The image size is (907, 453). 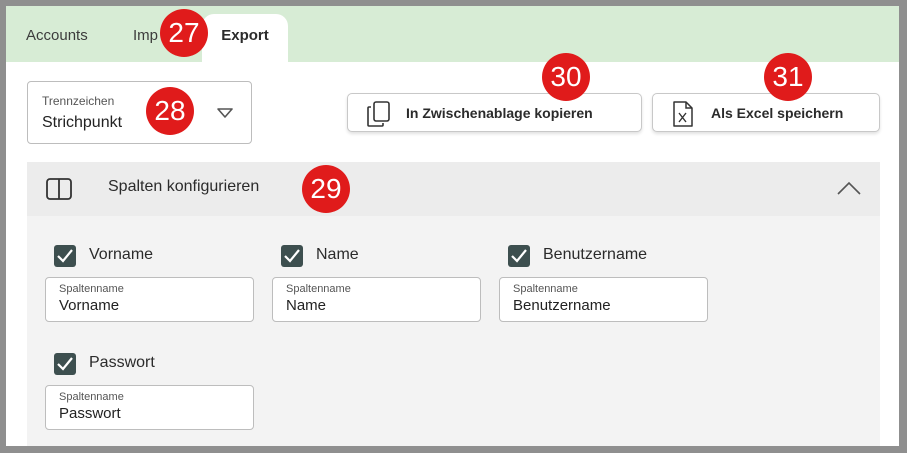 What do you see at coordinates (89, 305) in the screenshot?
I see `field-value: Vorname` at bounding box center [89, 305].